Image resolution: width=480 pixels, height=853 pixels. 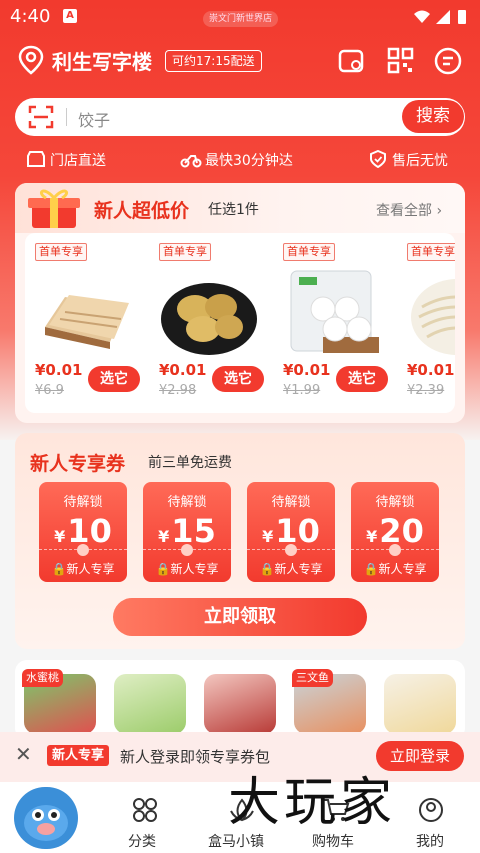 What do you see at coordinates (426, 390) in the screenshot?
I see `product-original-price: ¥2.39` at bounding box center [426, 390].